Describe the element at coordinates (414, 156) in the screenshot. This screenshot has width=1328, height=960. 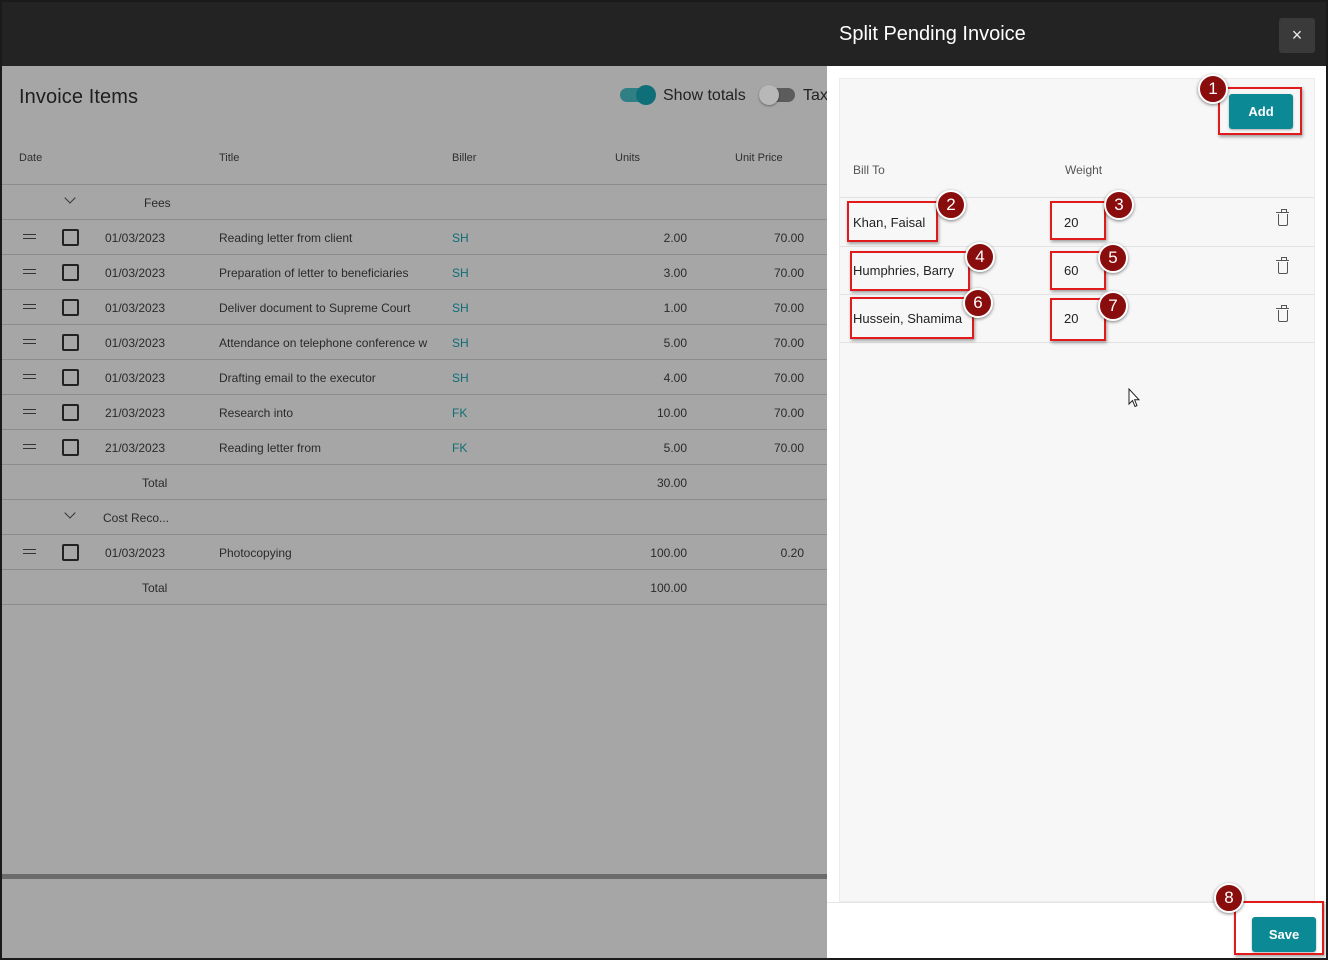
I see `grid-header: Date Title Biller Units Unit Price` at that location.